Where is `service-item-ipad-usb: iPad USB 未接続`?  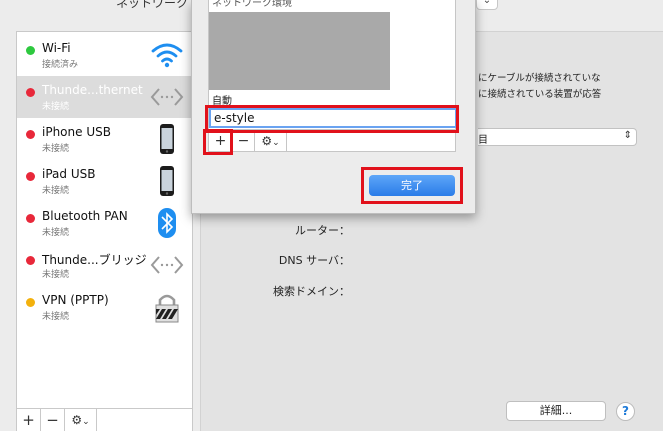 service-item-ipad-usb: iPad USB 未接続 is located at coordinates (104, 181).